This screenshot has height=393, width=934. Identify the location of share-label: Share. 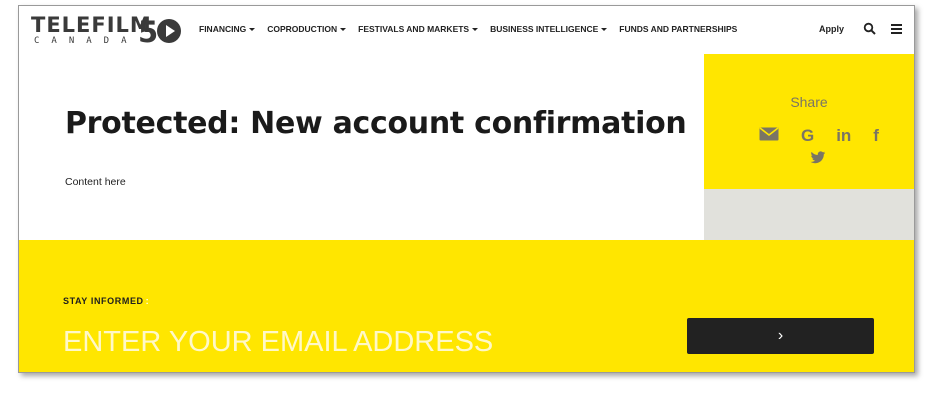
(809, 102).